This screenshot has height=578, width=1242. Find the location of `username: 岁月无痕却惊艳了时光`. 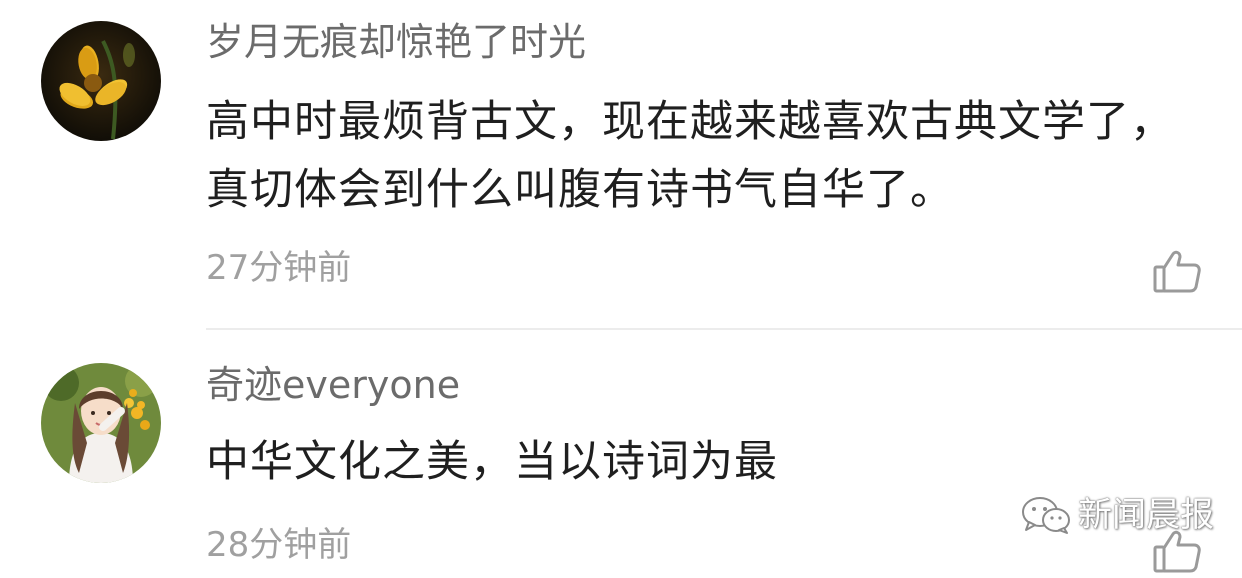

username: 岁月无痕却惊艳了时光 is located at coordinates (396, 42).